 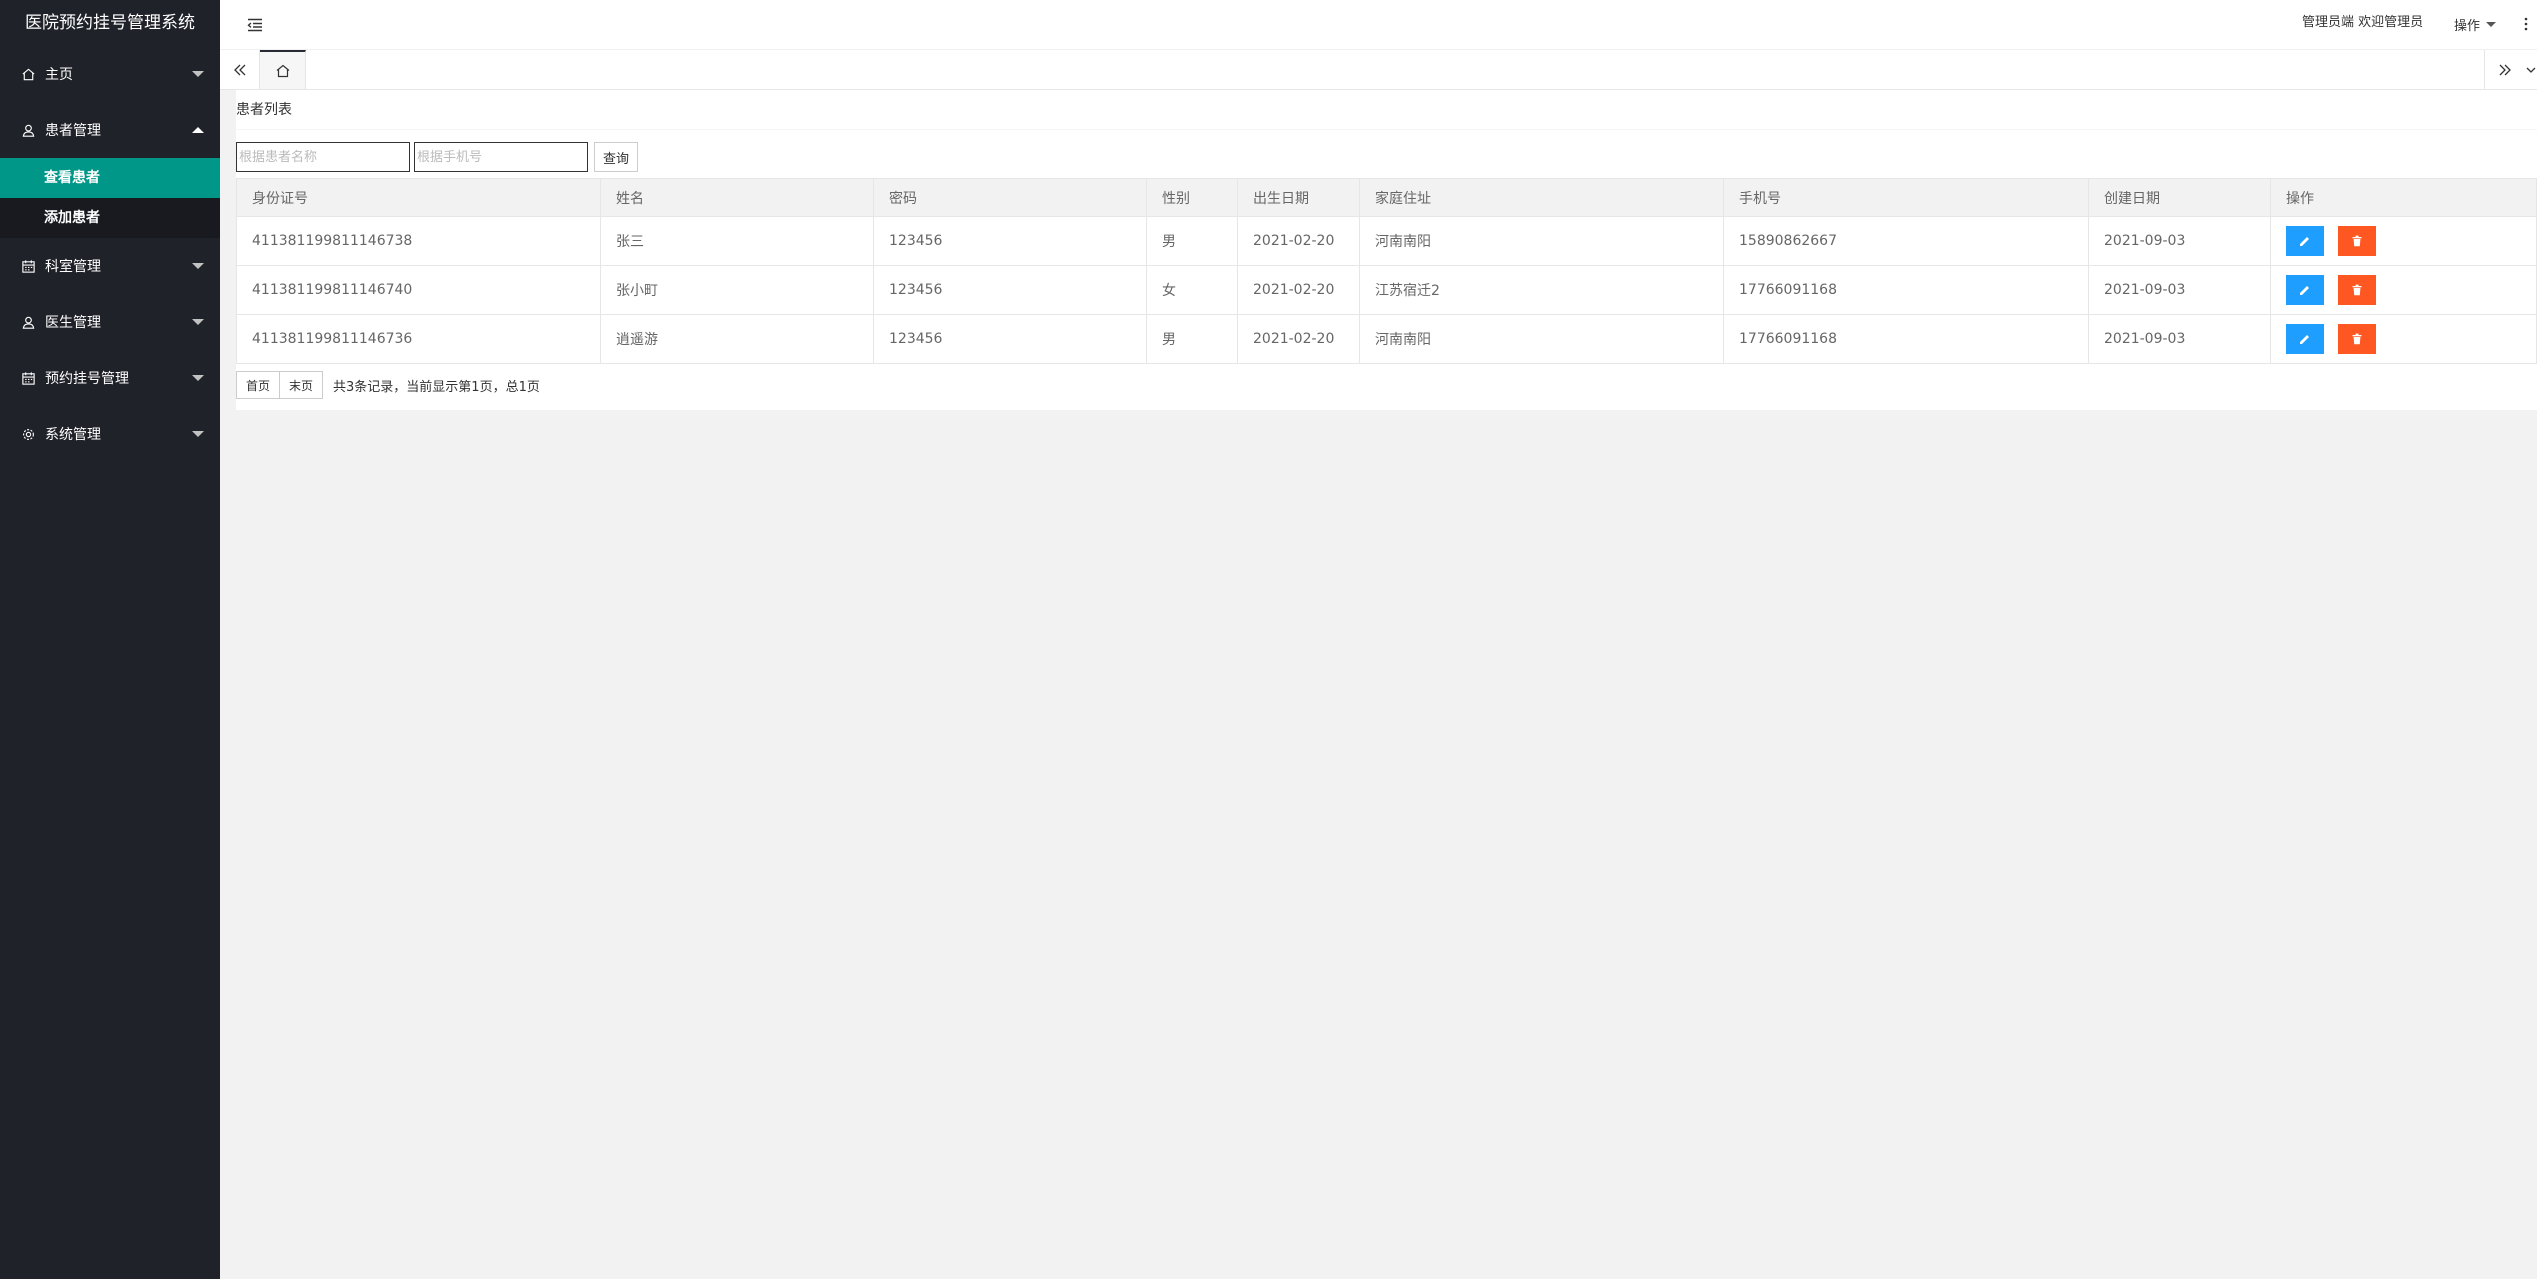 I want to click on top-header: 管理员端 欢迎管理员 操作, so click(x=1378, y=25).